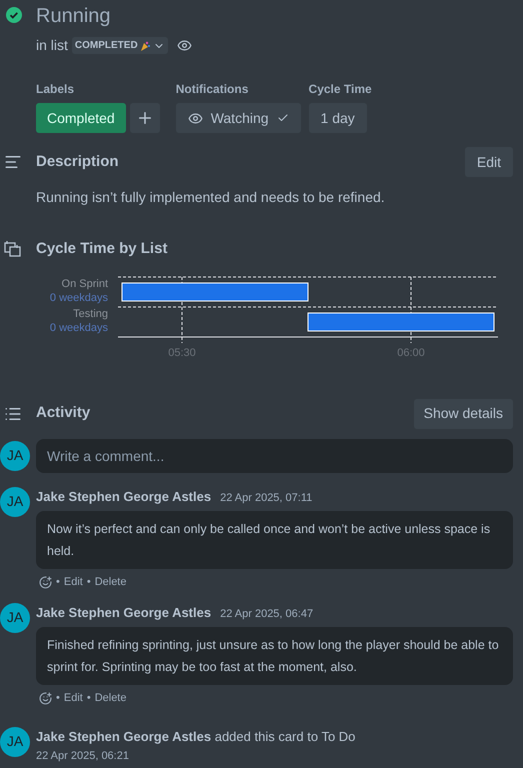  I want to click on comment-text: Now it’s perfect and can only be called once and won’t be active unless space is held., so click(274, 540).